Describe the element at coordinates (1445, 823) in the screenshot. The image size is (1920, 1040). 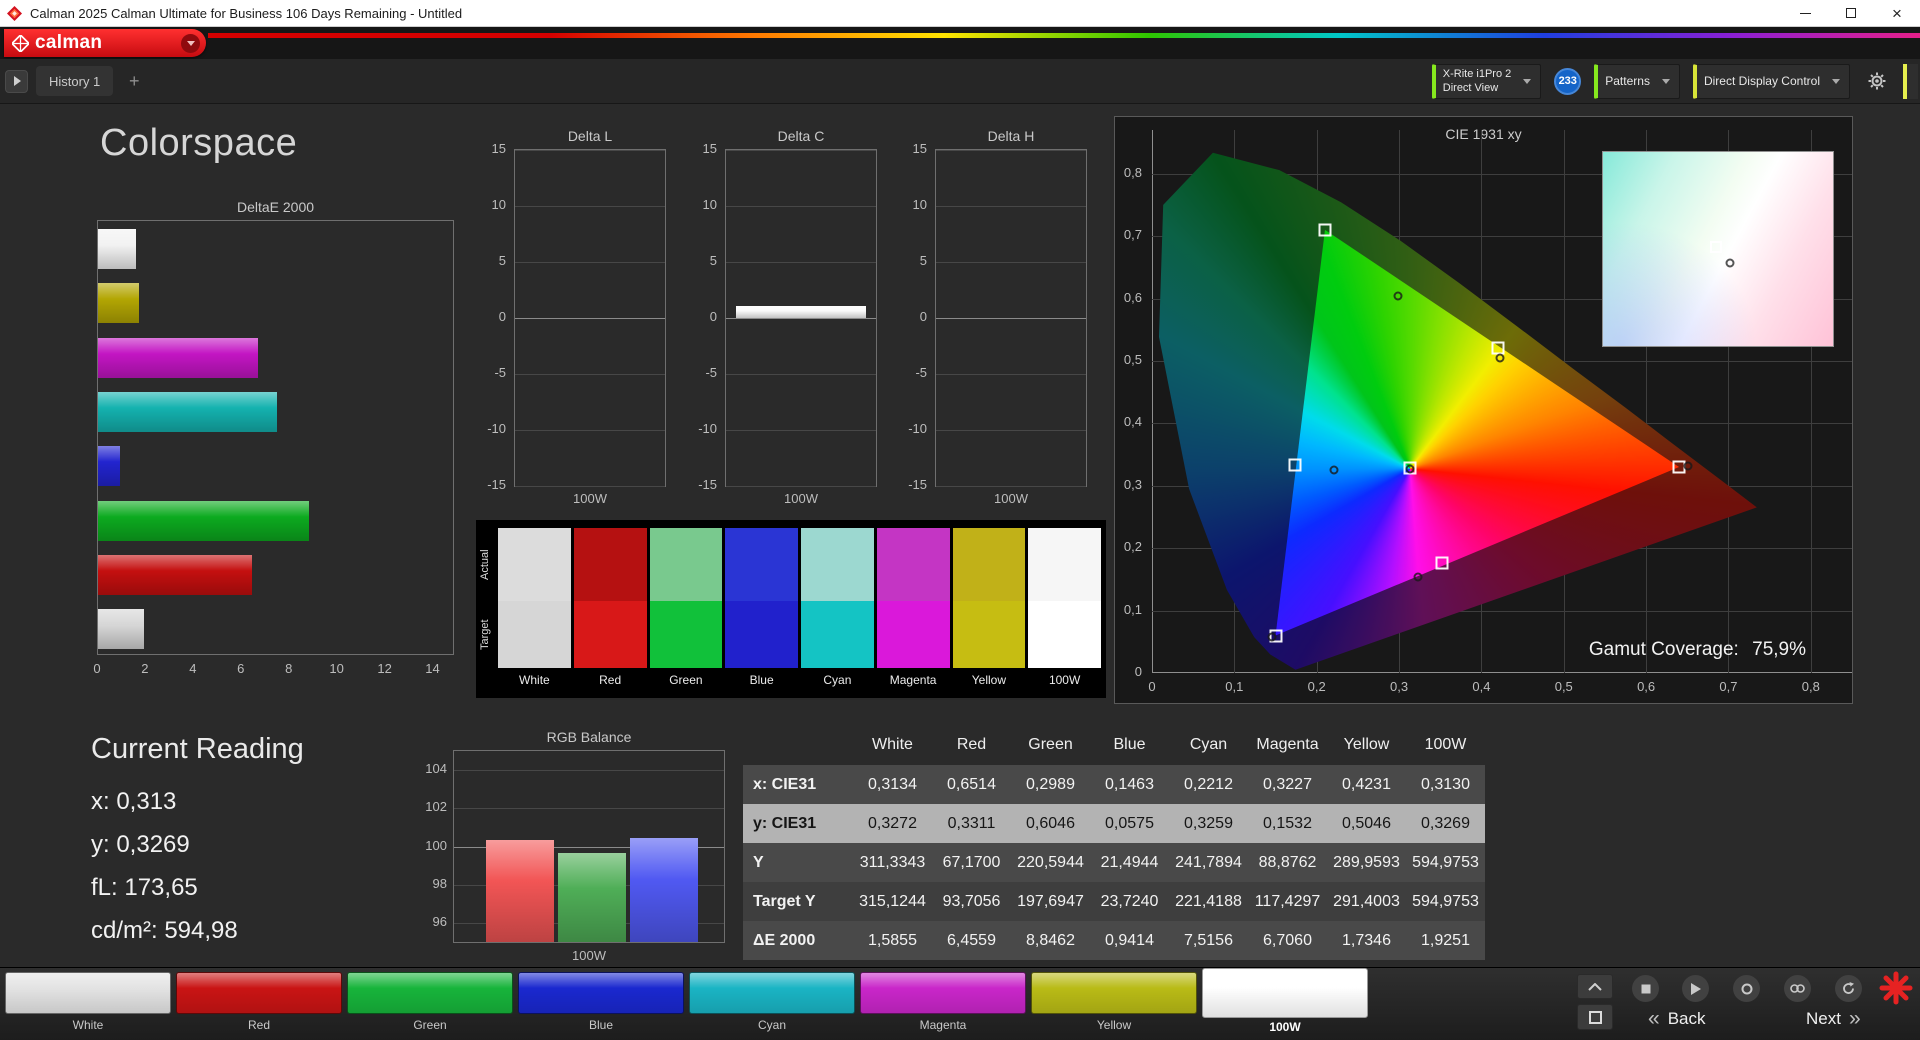
I see `table-cell: 0,3269` at that location.